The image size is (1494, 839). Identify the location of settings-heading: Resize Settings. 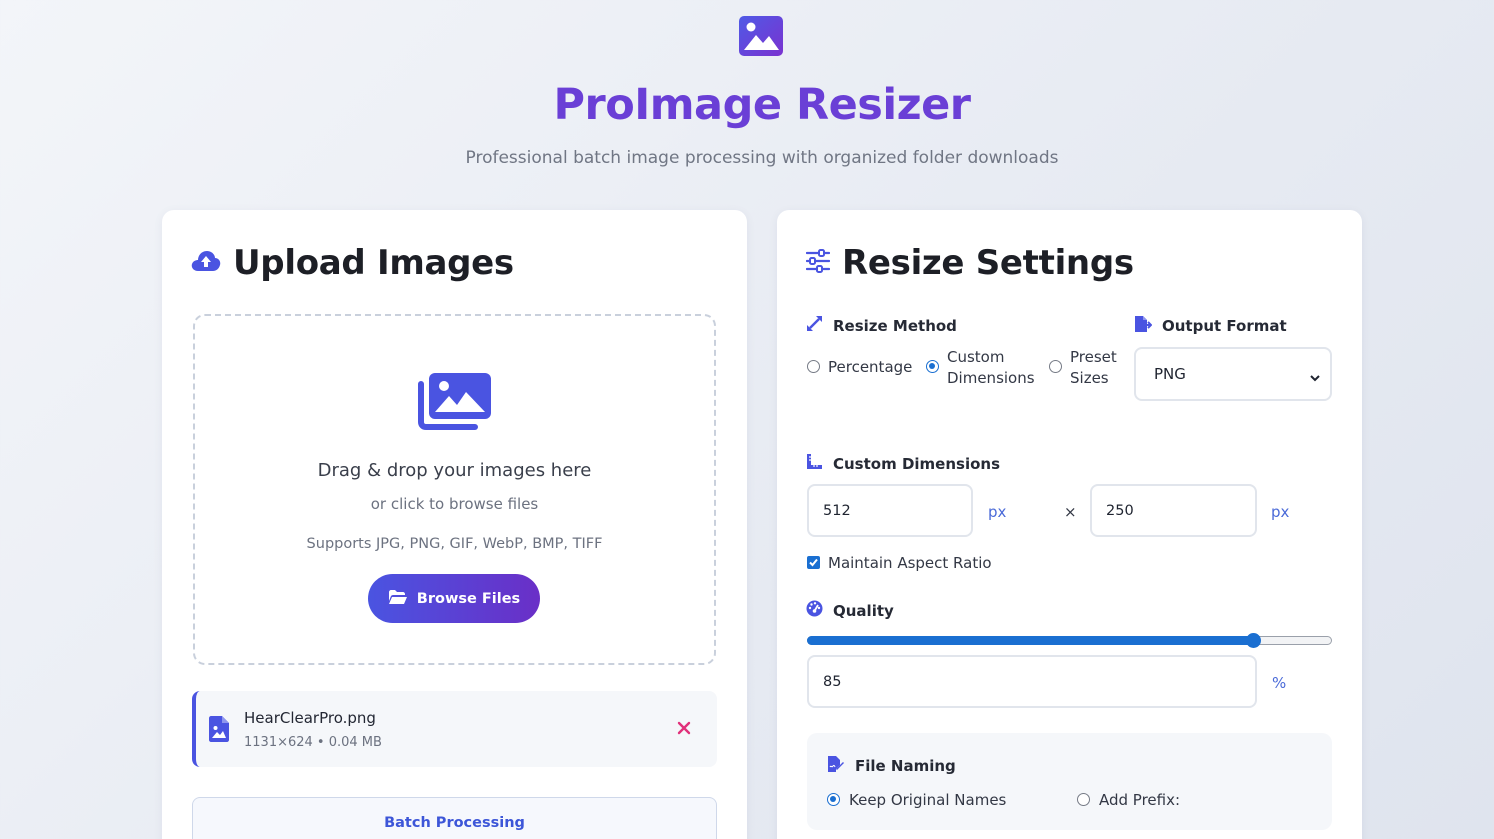
(969, 263).